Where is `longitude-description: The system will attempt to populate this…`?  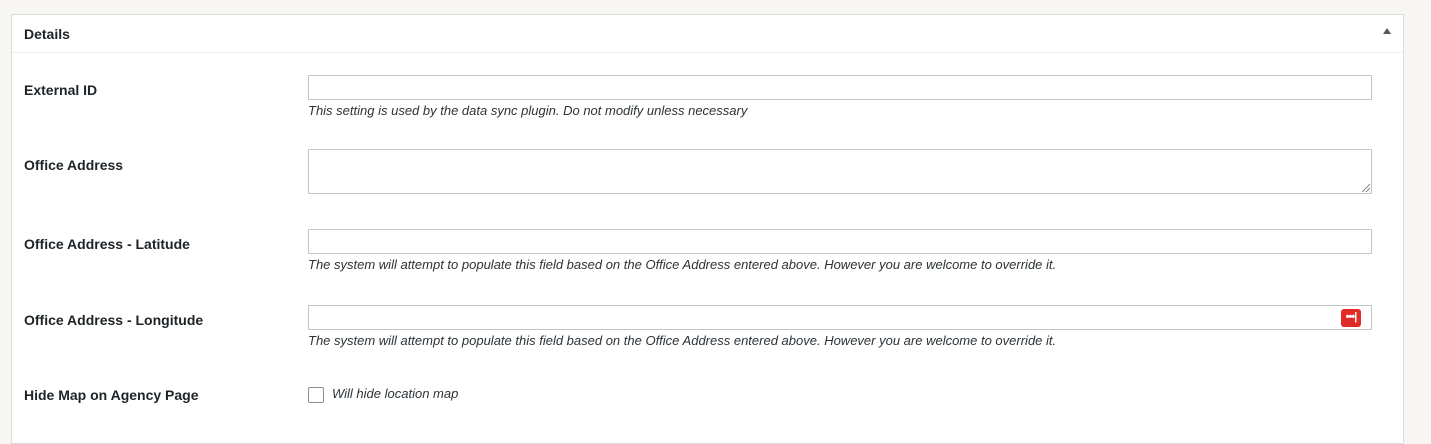
longitude-description: The system will attempt to populate this… is located at coordinates (682, 340).